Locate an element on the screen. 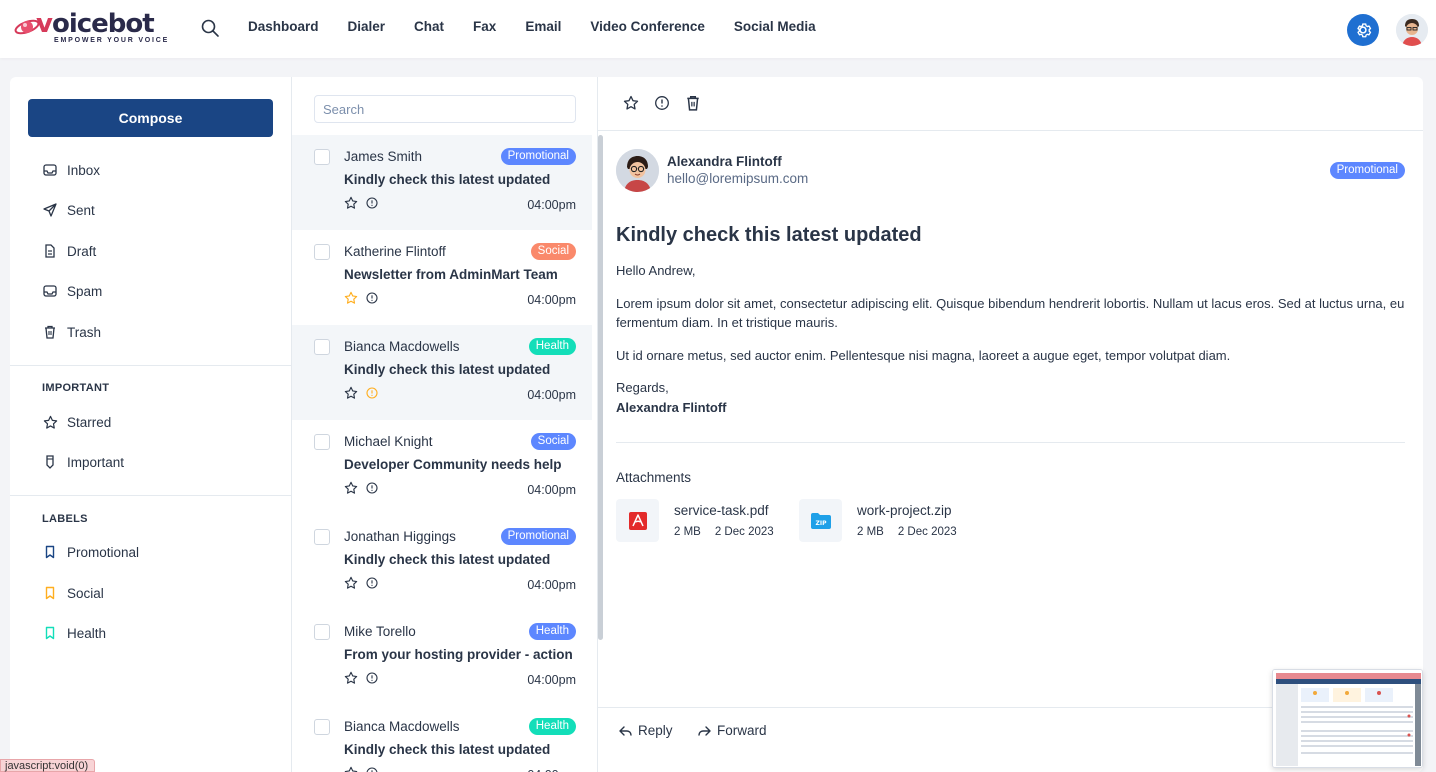 The height and width of the screenshot is (772, 1436). attachment-name: work-project.zip is located at coordinates (904, 510).